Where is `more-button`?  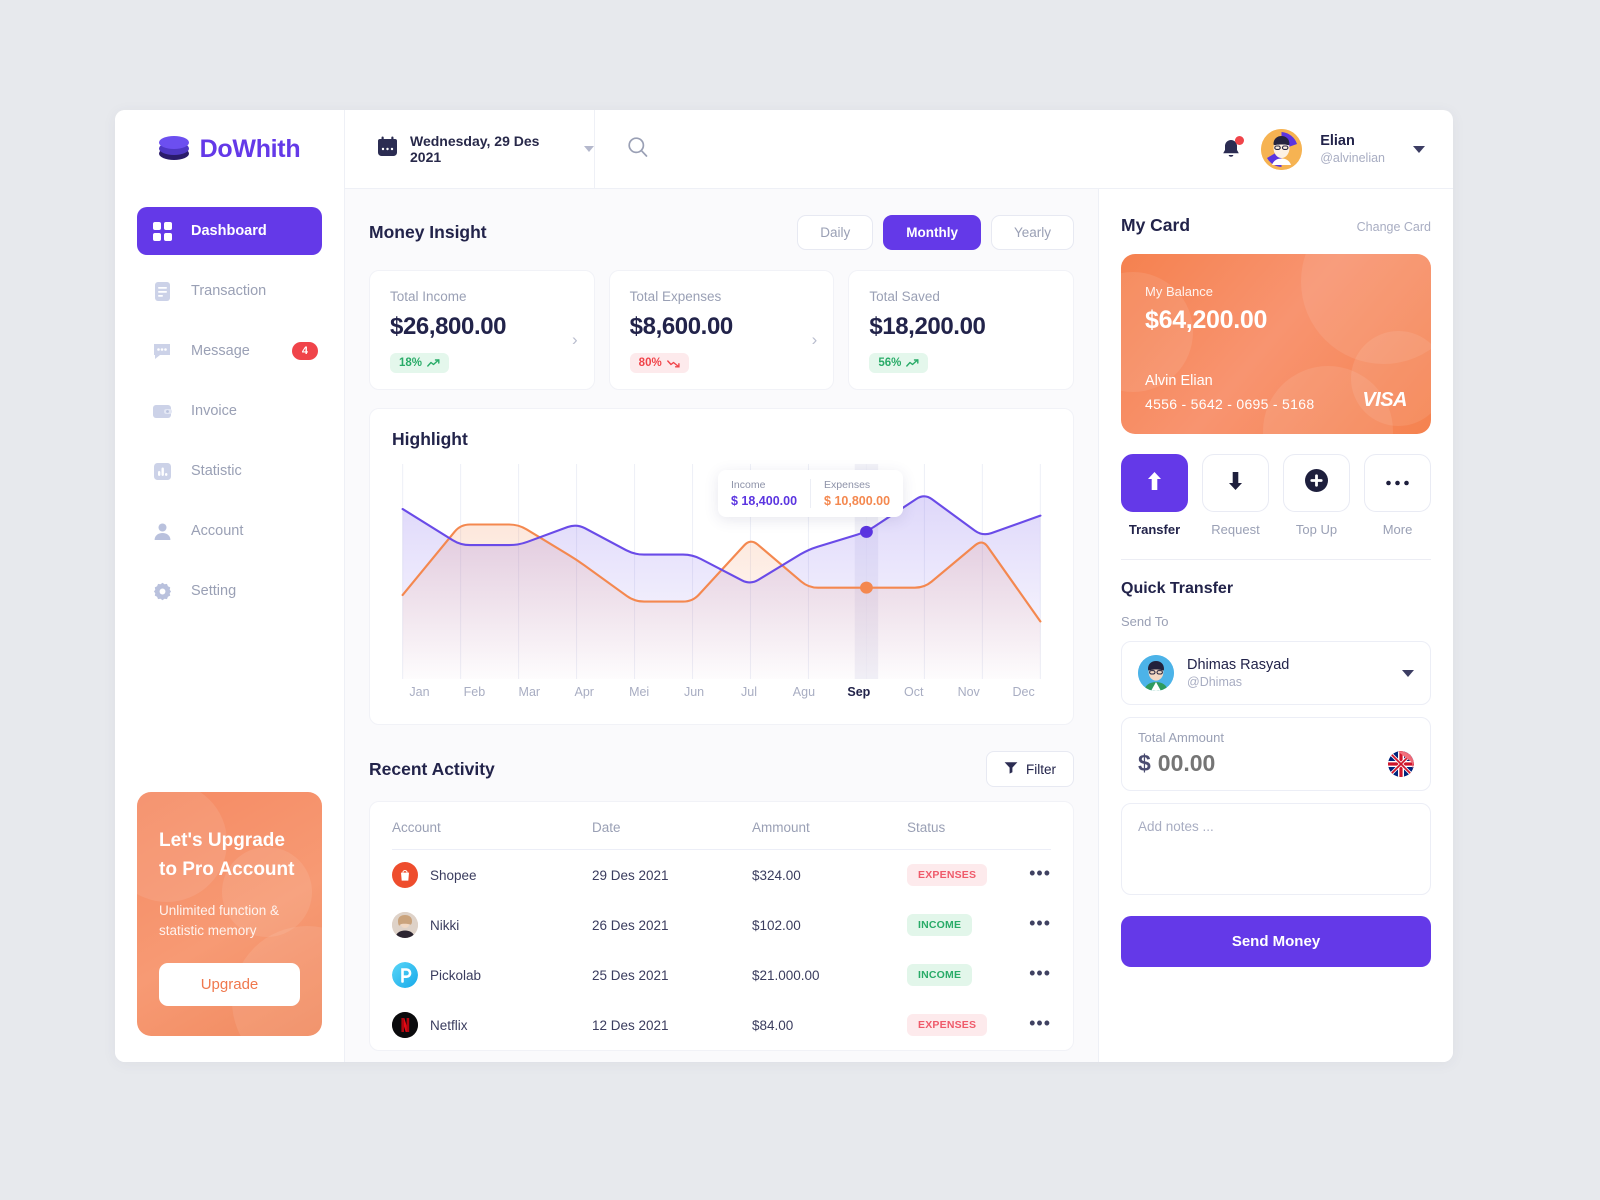 more-button is located at coordinates (1397, 483).